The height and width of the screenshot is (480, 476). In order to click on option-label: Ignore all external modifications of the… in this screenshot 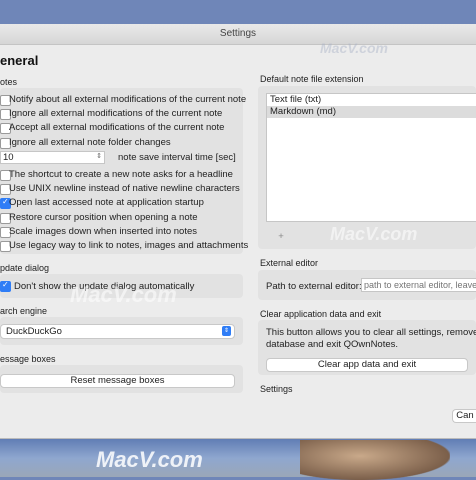, I will do `click(116, 114)`.